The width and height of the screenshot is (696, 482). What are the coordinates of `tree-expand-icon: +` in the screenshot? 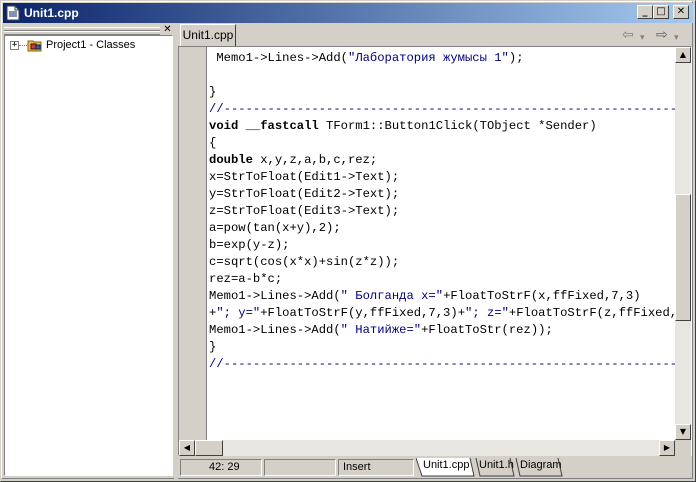 It's located at (14, 45).